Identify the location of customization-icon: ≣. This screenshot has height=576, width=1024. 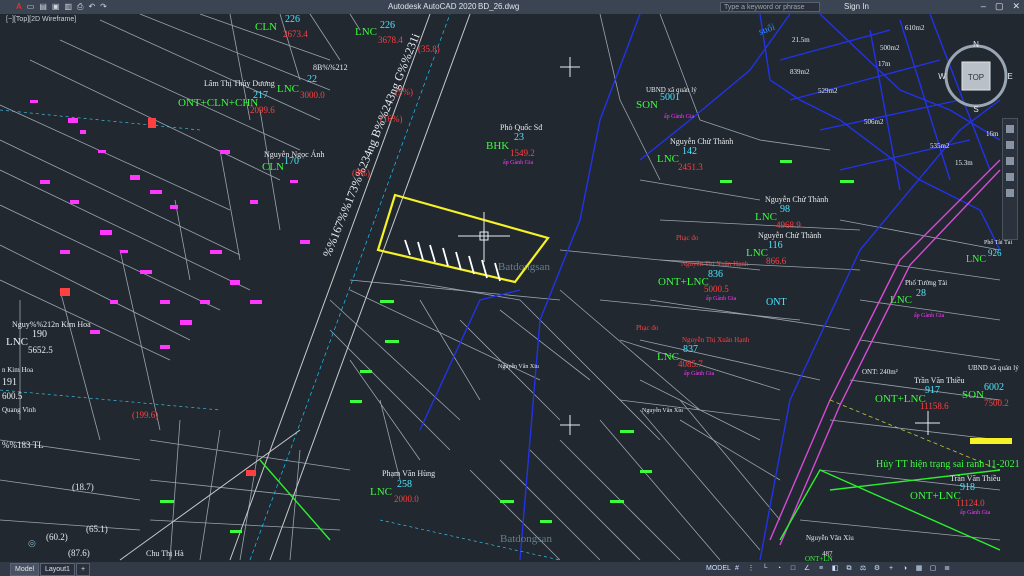
(947, 568).